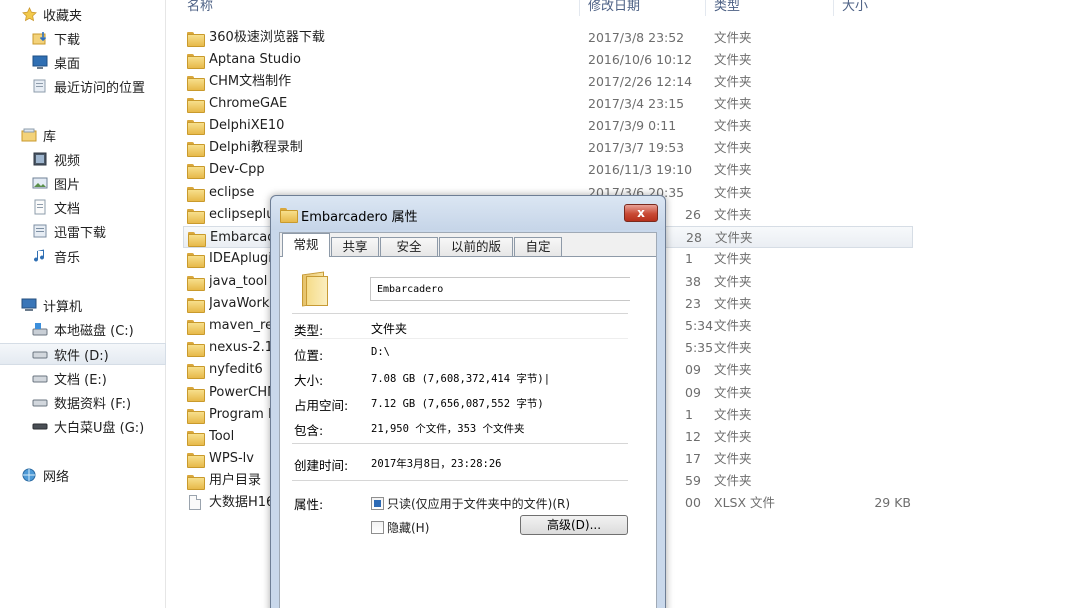 This screenshot has height=608, width=1080. What do you see at coordinates (40, 183) in the screenshot?
I see `picture-icon` at bounding box center [40, 183].